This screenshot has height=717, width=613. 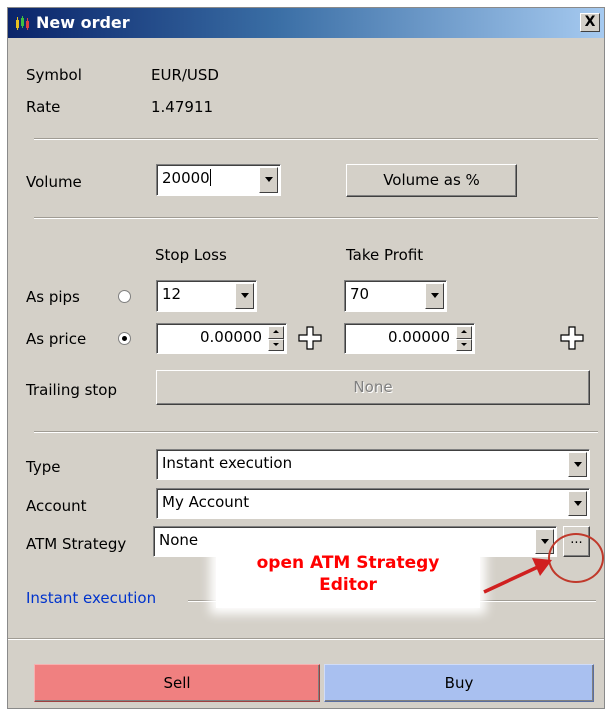 I want to click on annotation-line-1: open ATM Strategy, so click(x=348, y=563).